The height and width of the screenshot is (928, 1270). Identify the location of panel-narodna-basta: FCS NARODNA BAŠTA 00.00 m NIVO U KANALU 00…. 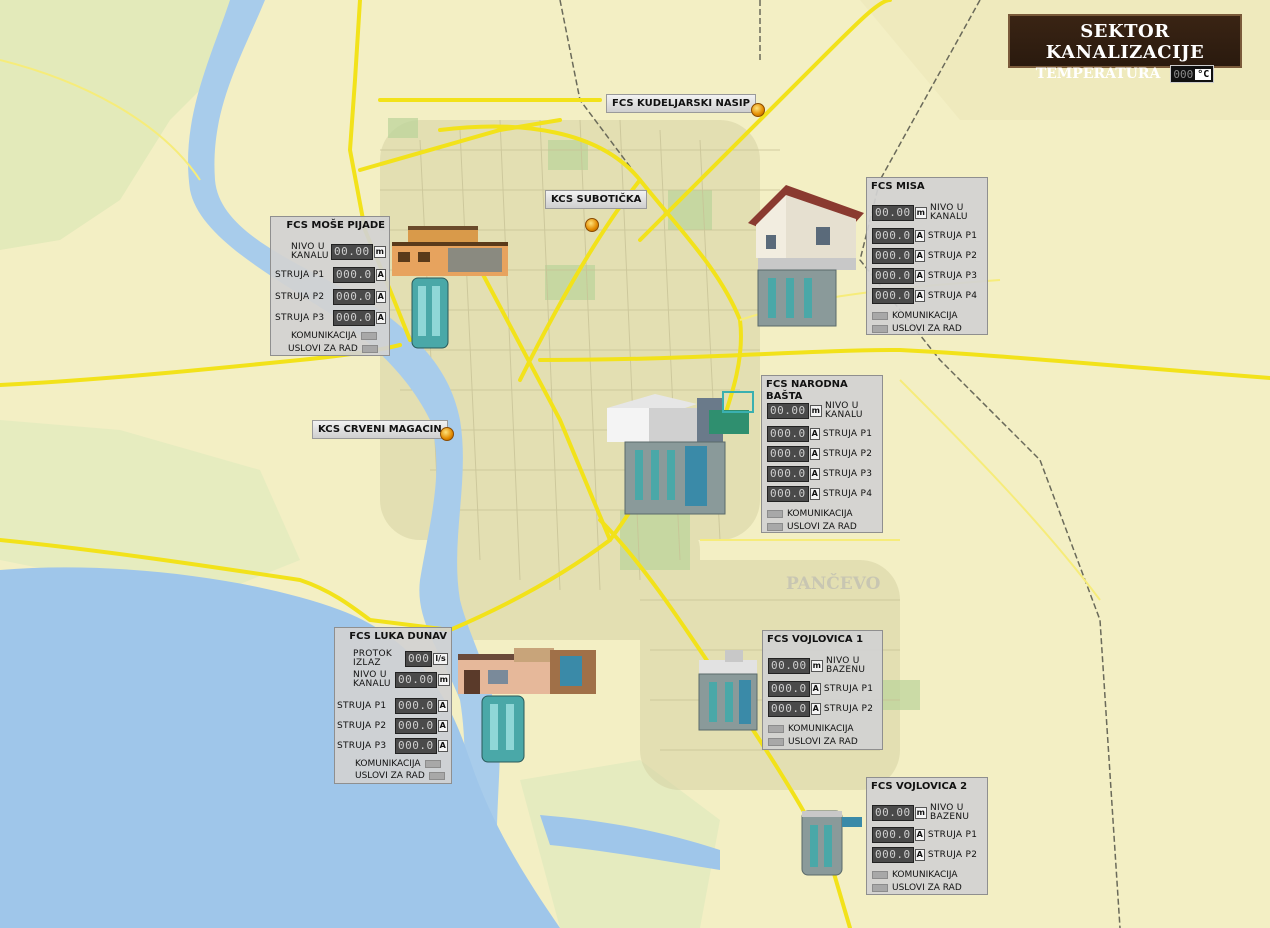
(822, 454).